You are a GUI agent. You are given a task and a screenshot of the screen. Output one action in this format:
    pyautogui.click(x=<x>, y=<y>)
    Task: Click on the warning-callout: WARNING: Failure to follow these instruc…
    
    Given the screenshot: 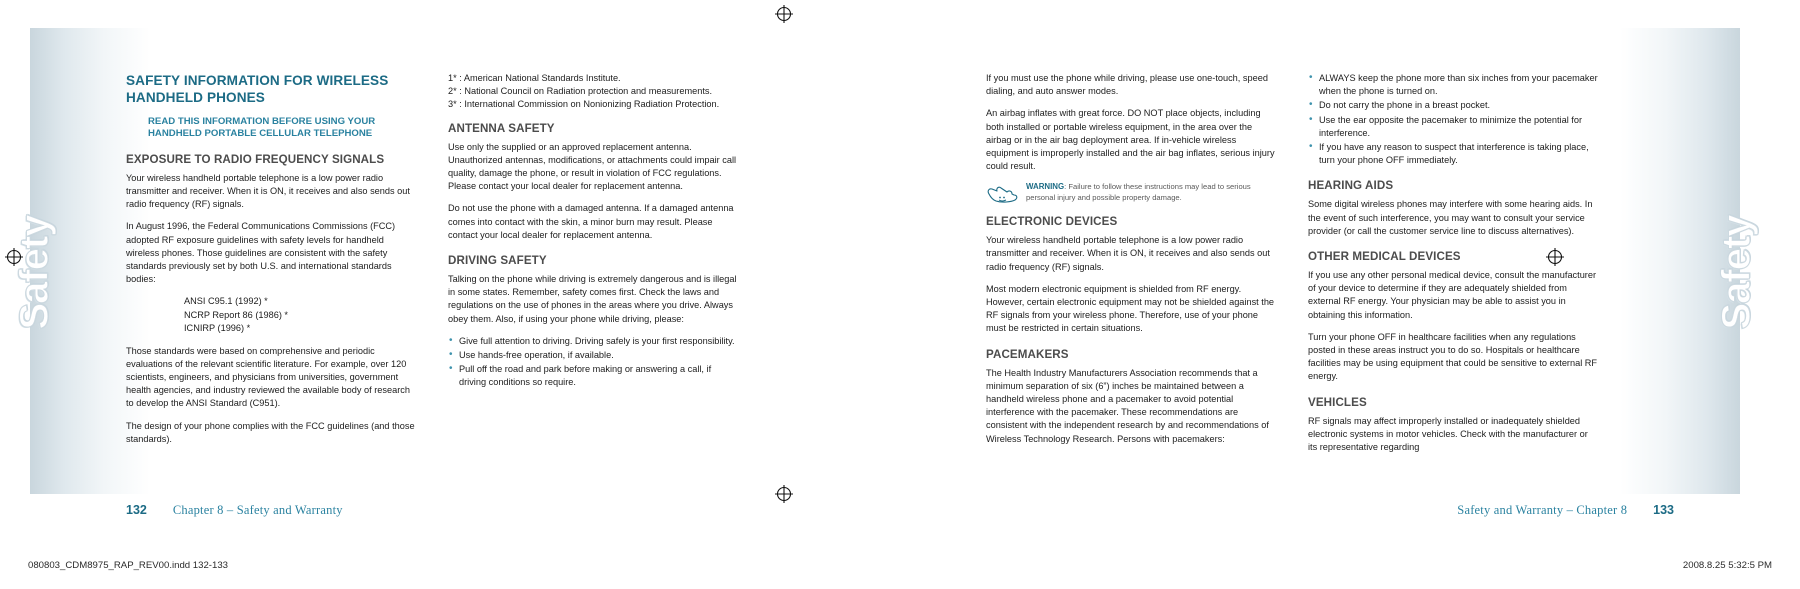 What is the action you would take?
    pyautogui.click(x=1131, y=193)
    